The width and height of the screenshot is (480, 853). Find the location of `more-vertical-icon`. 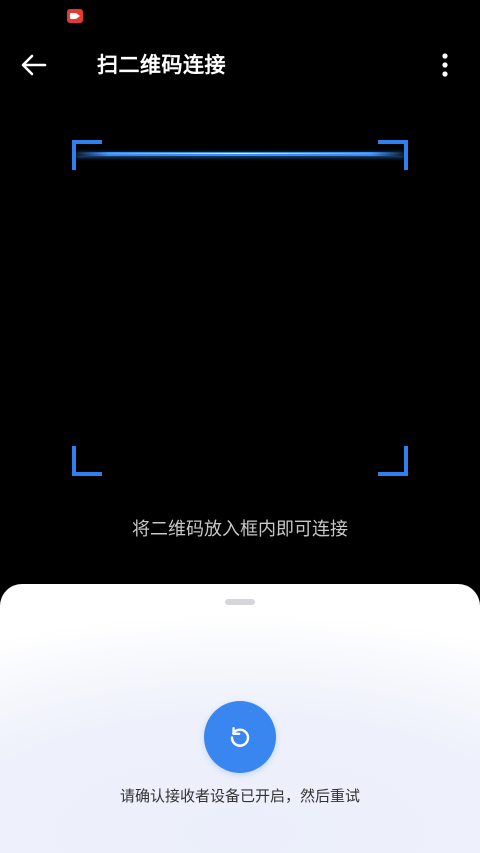

more-vertical-icon is located at coordinates (445, 65).